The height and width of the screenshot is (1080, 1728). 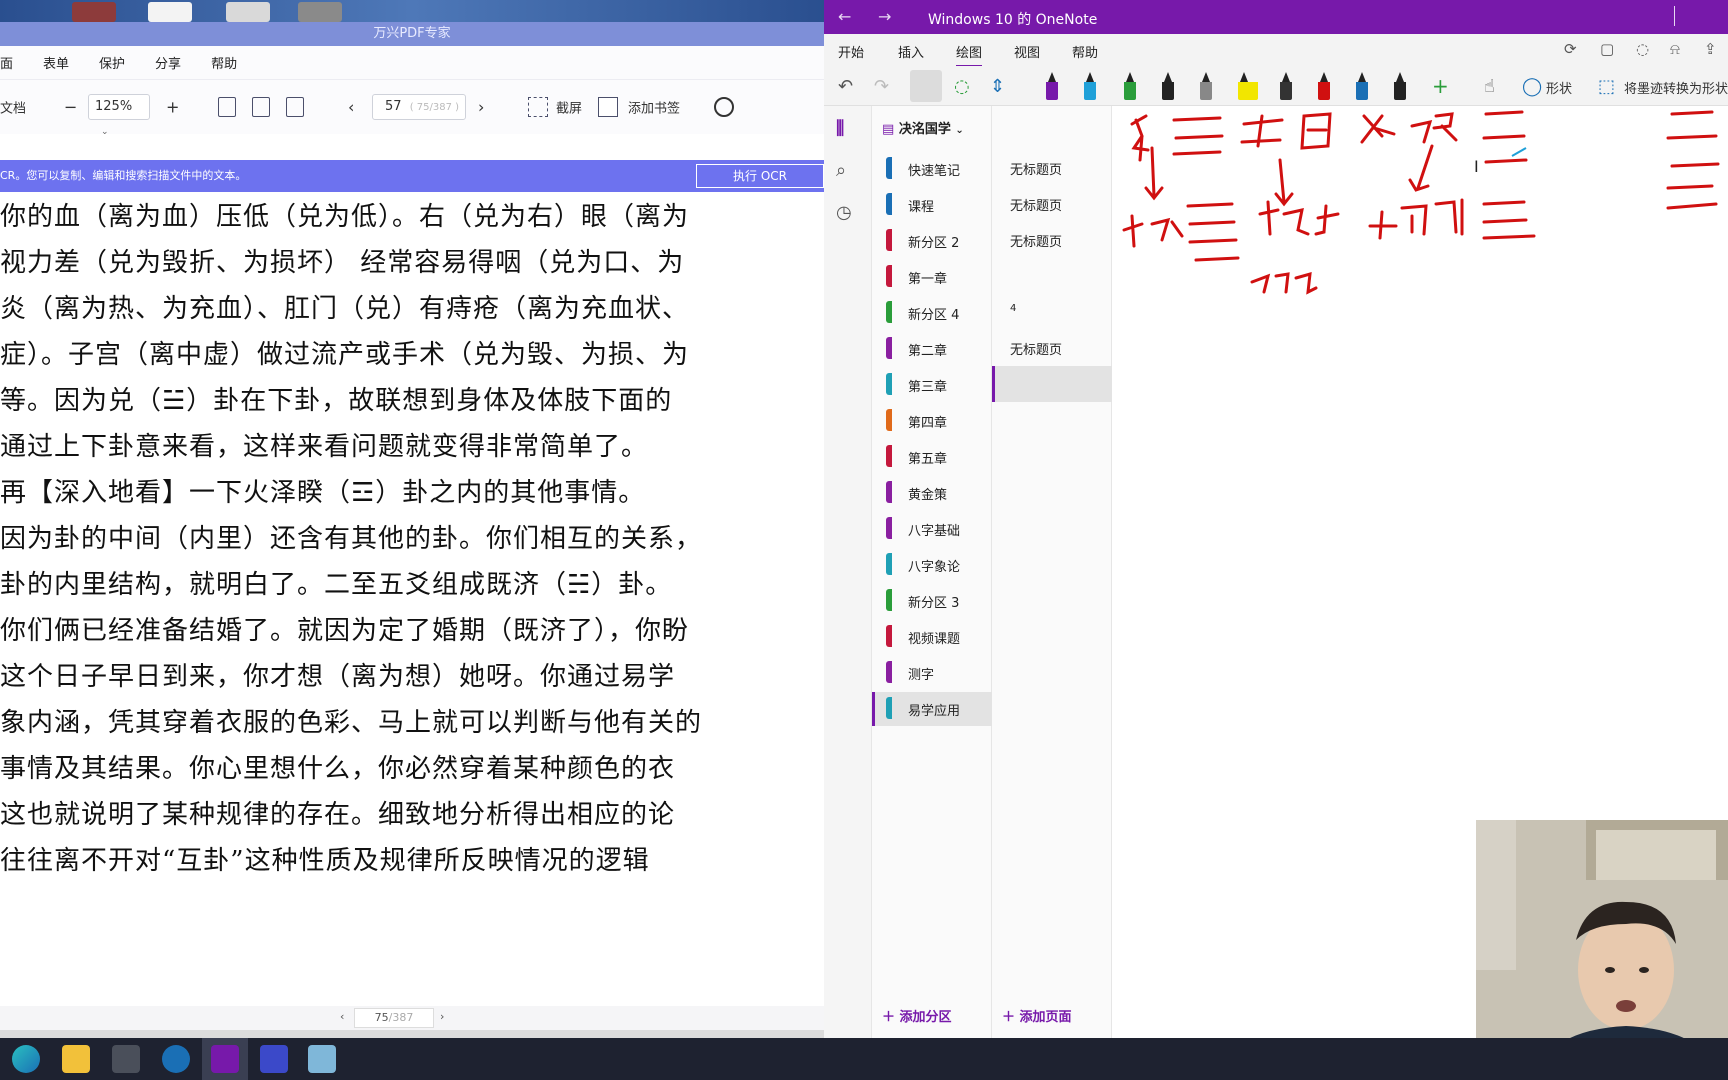 What do you see at coordinates (724, 107) in the screenshot?
I see `search-icon` at bounding box center [724, 107].